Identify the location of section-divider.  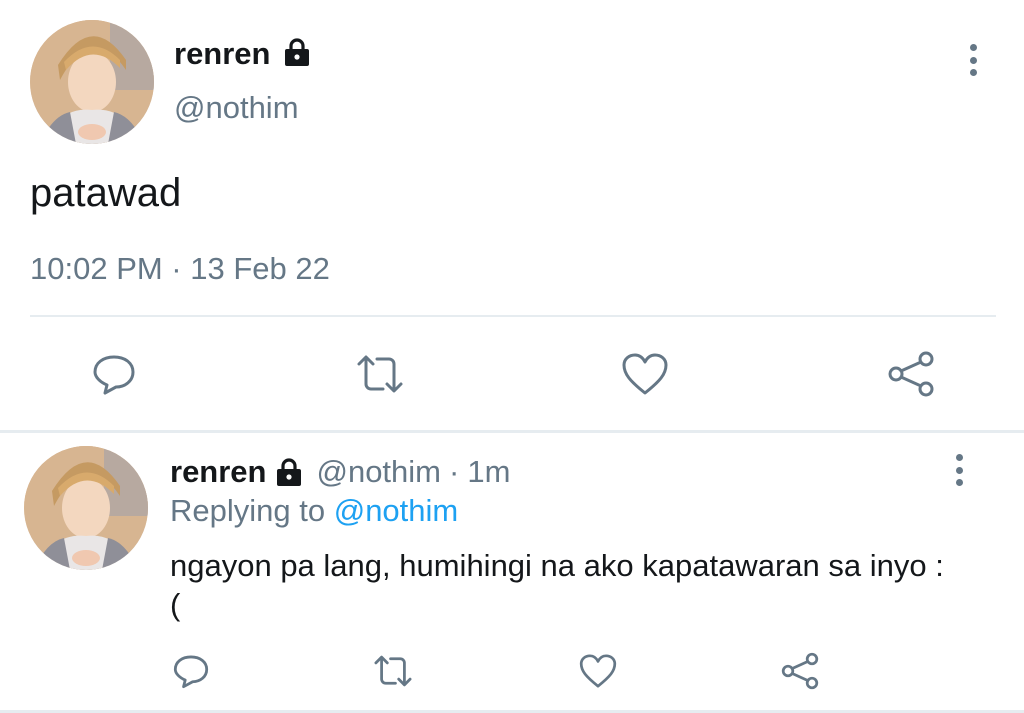
(512, 431).